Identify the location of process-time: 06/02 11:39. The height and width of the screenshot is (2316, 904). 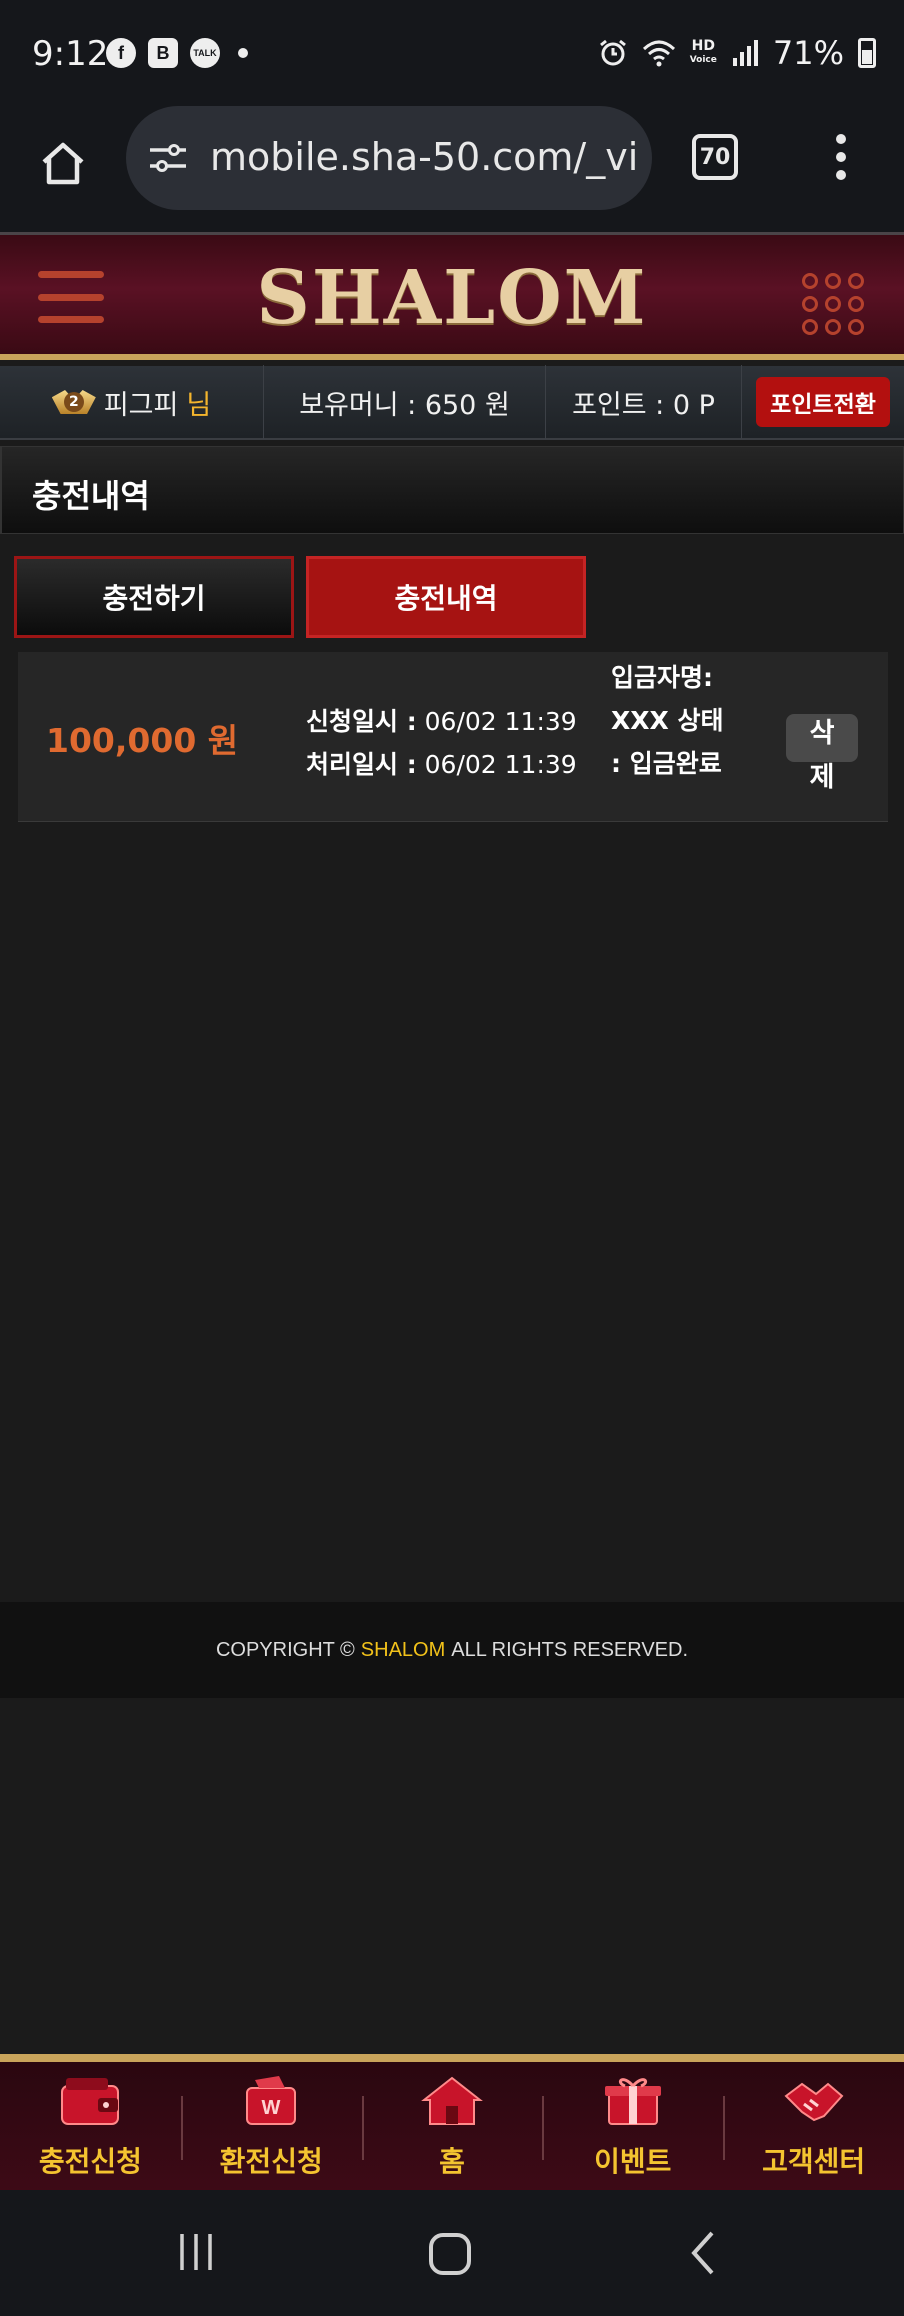
(500, 764).